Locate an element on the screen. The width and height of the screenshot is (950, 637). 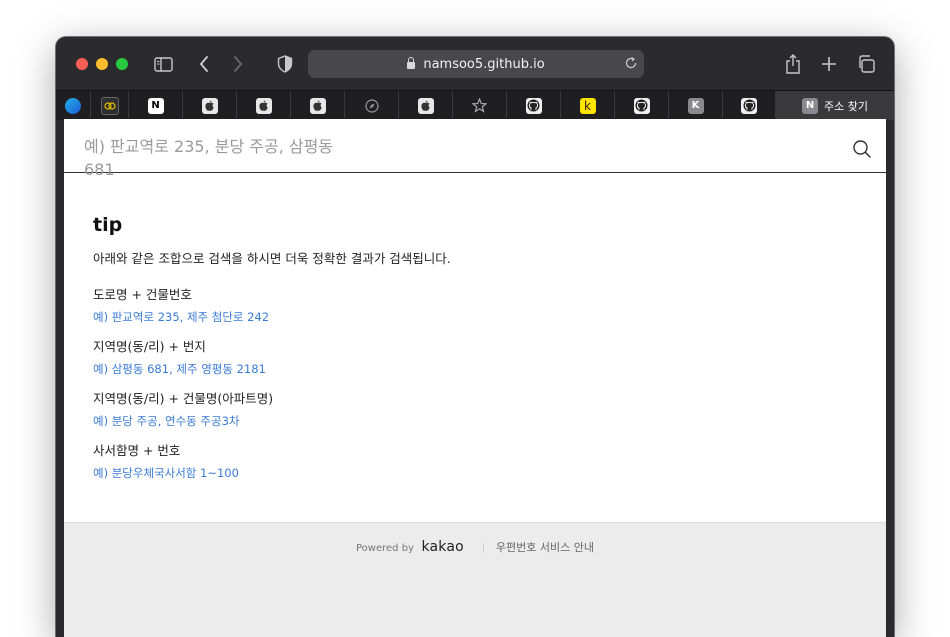
tab-pinned-13: K is located at coordinates (696, 105).